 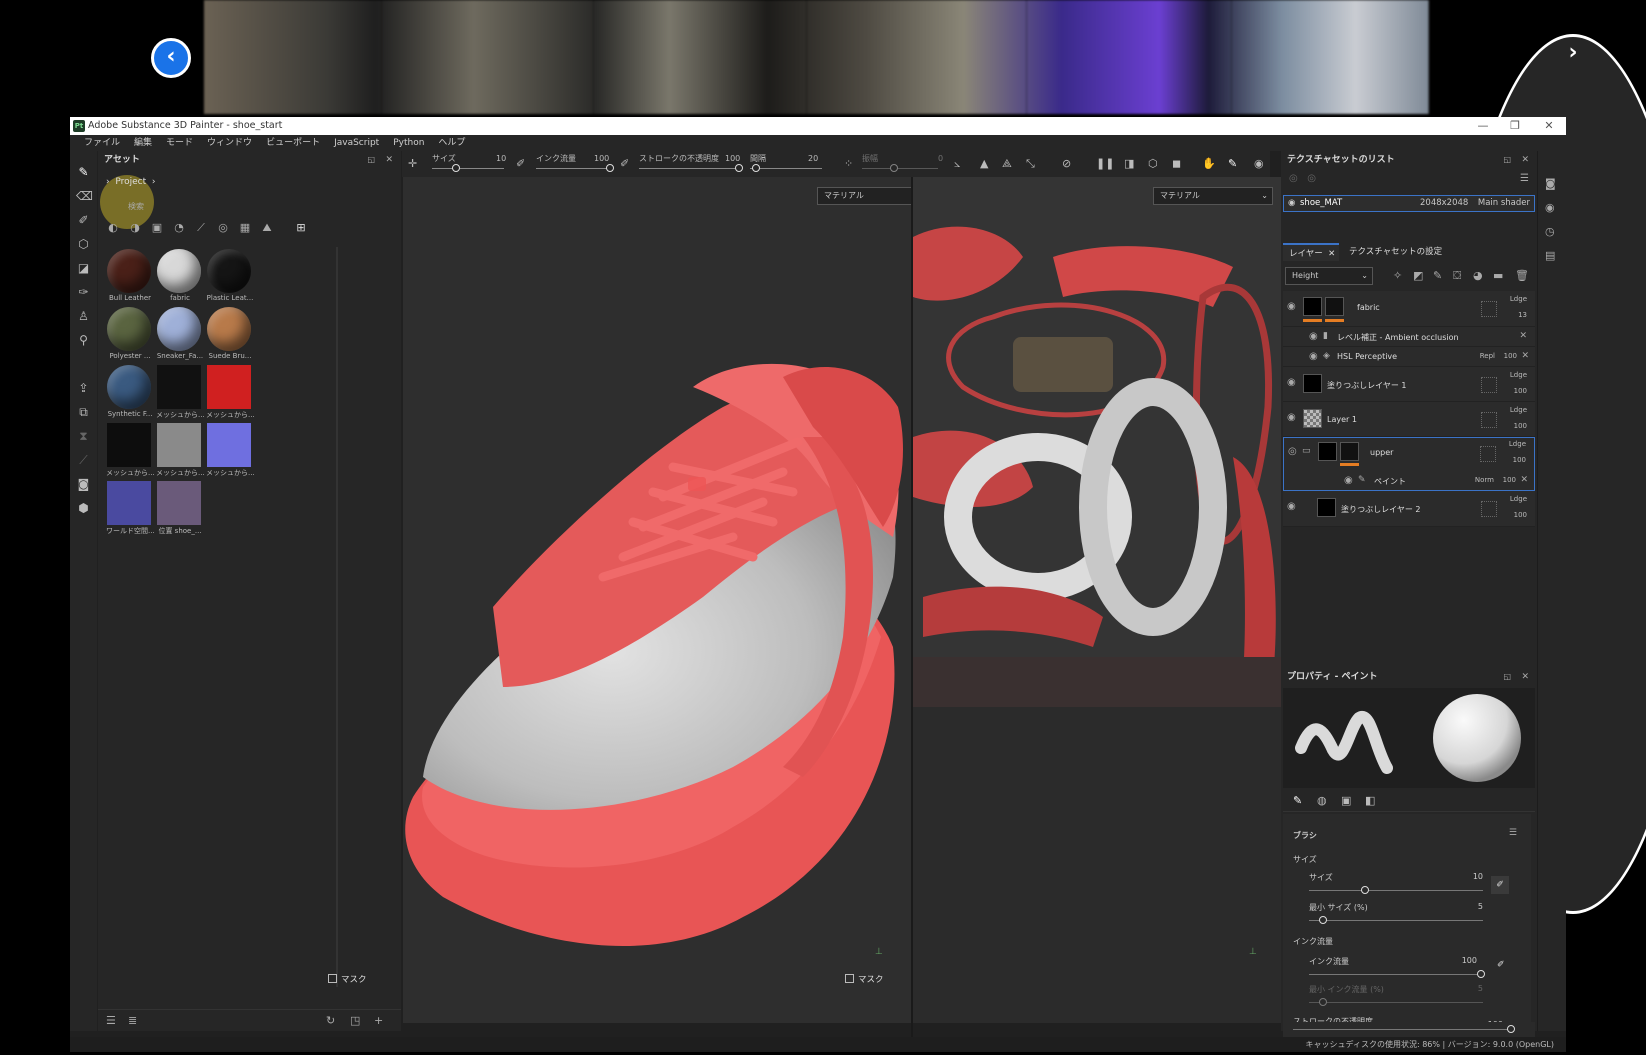 I want to click on close-icon-3: ✕, so click(x=1525, y=677).